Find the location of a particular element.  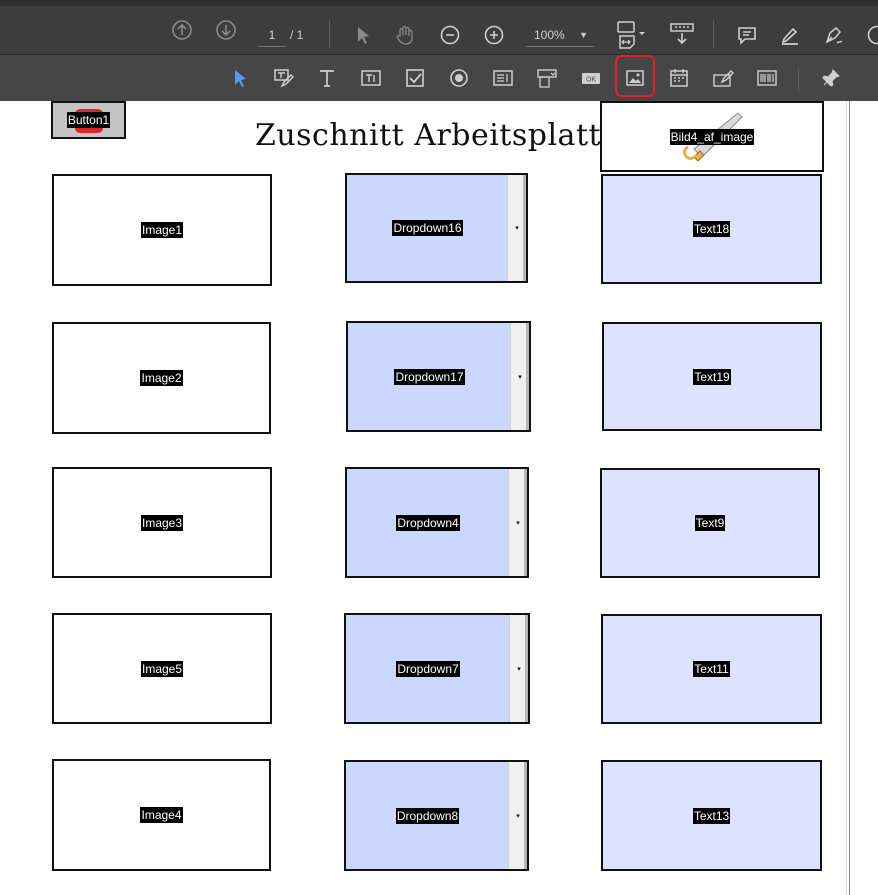

field-label: Image5 is located at coordinates (162, 668).